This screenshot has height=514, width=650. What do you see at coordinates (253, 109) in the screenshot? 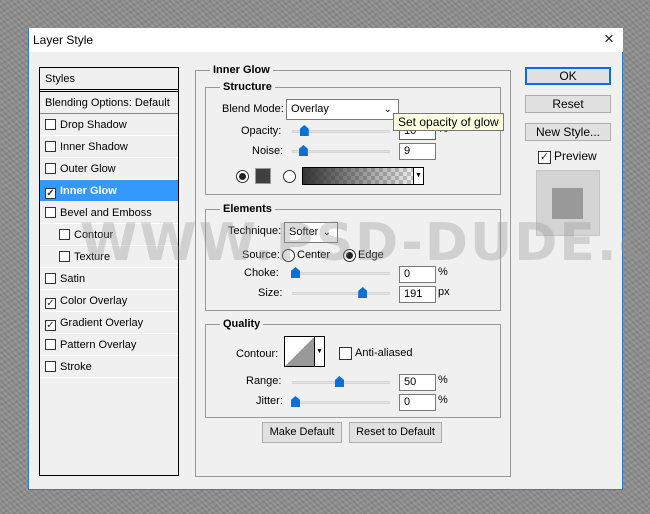
I see `blend-mode-label: Blend Mode:` at bounding box center [253, 109].